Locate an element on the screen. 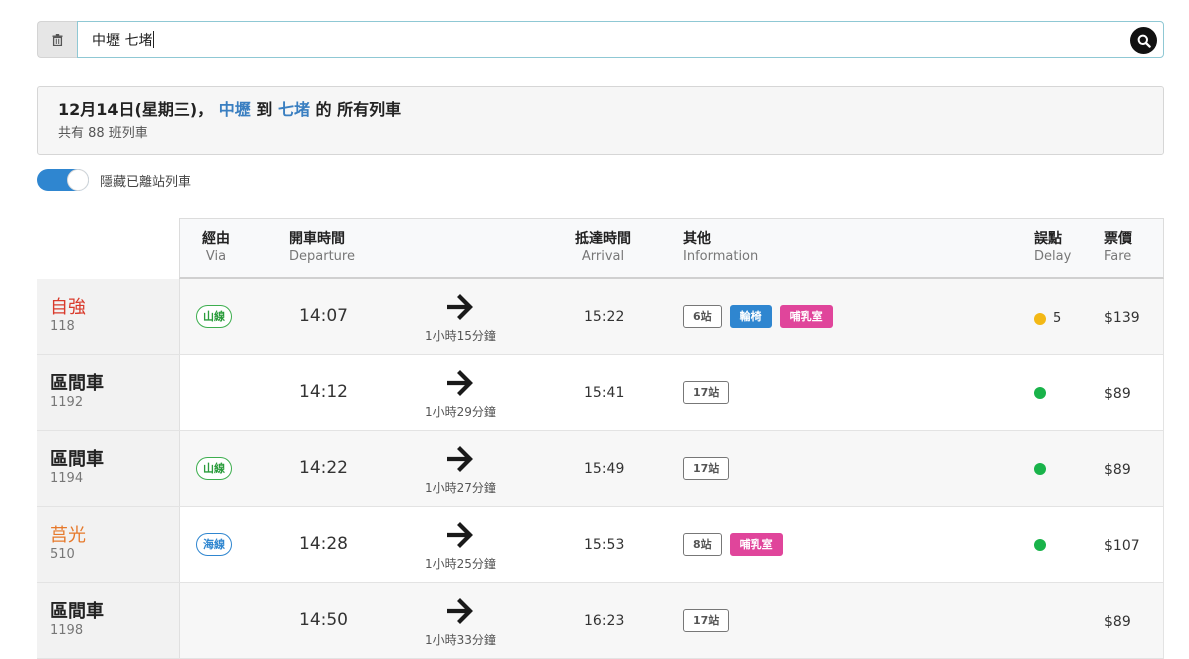 The height and width of the screenshot is (659, 1189). col-arrival: 抵達時間 Arrival is located at coordinates (603, 247).